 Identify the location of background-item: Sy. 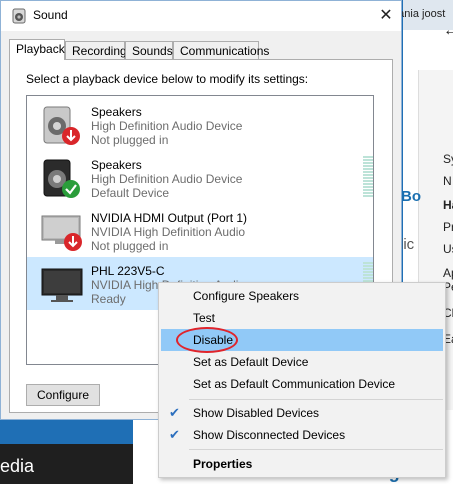
(448, 159).